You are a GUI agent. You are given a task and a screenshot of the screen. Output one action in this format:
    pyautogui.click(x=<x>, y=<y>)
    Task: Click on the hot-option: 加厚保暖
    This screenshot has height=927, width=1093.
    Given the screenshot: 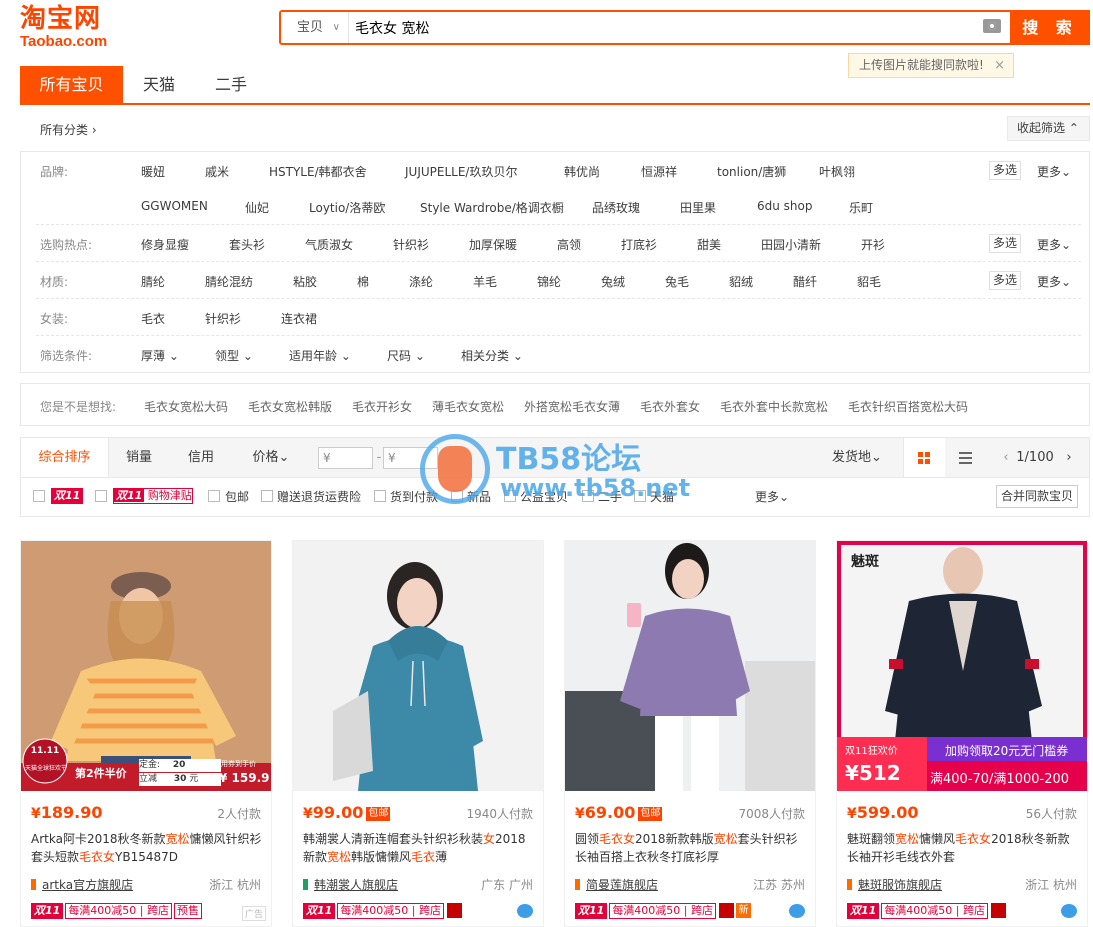 What is the action you would take?
    pyautogui.click(x=493, y=244)
    